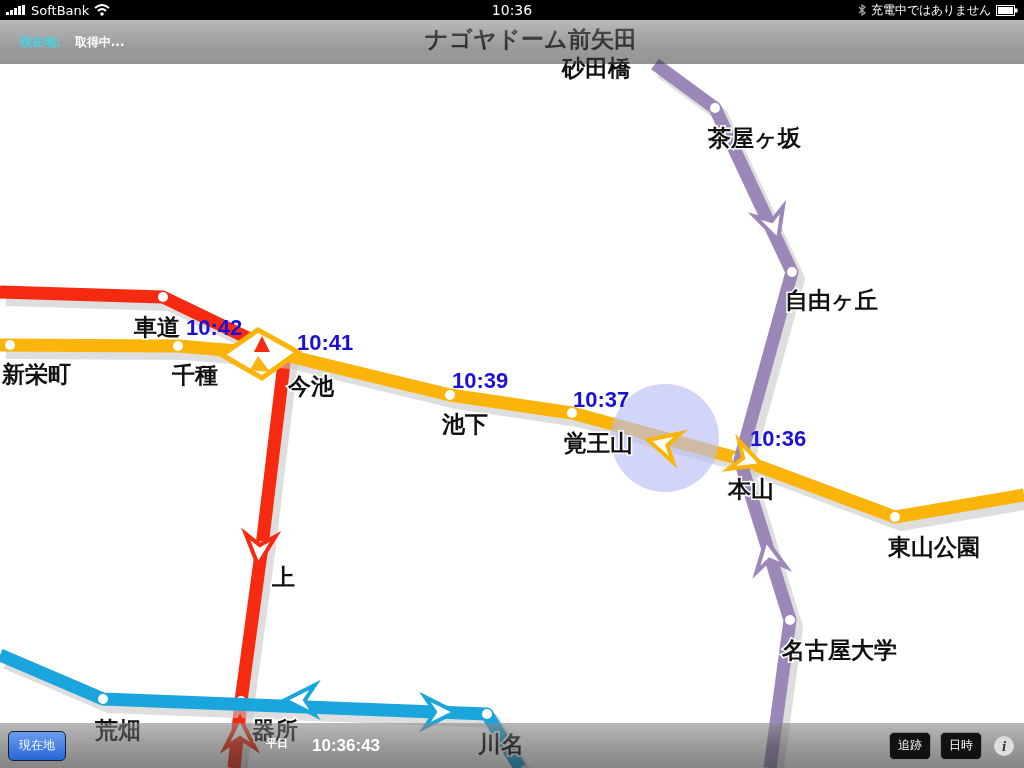 The image size is (1024, 768). Describe the element at coordinates (931, 10) in the screenshot. I see `battery-status: 充電中ではありません` at that location.